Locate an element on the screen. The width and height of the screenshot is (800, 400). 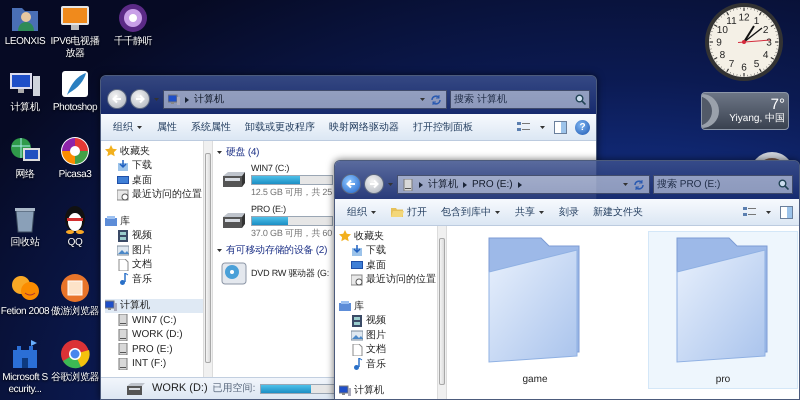
icon-label: Fetion 2008 is located at coordinates (25, 312).